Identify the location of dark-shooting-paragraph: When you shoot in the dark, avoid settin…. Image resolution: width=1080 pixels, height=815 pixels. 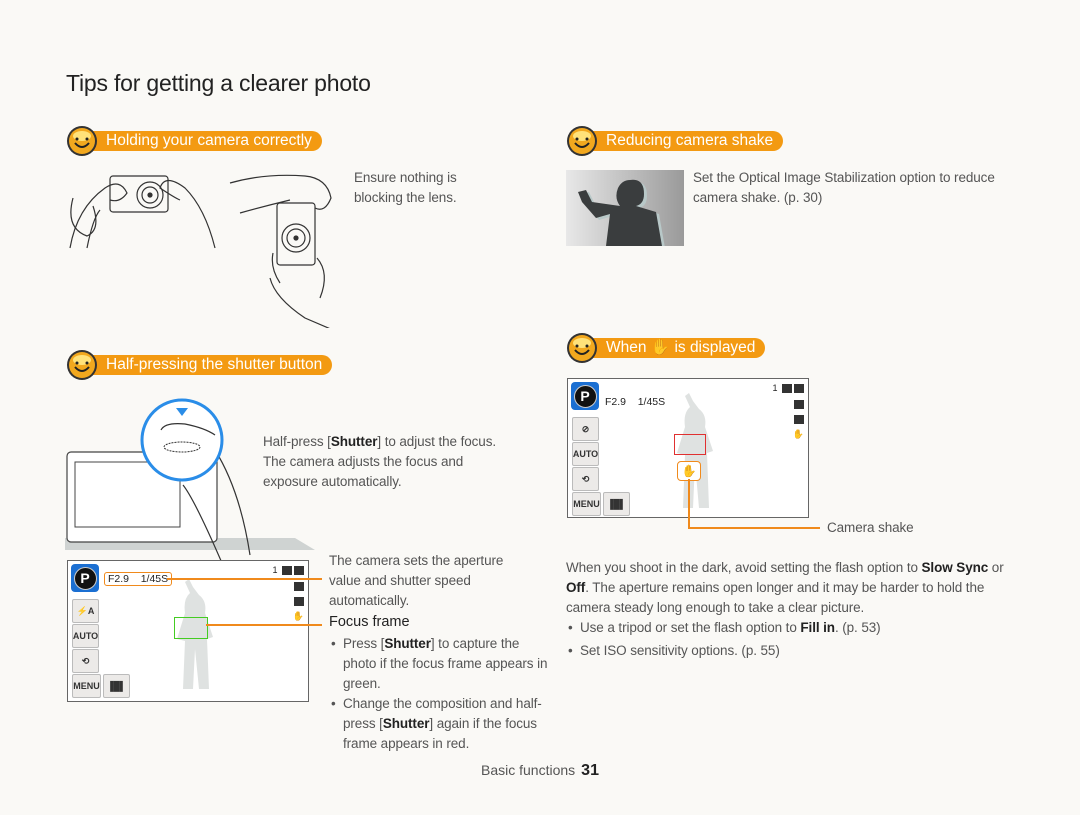
(785, 587).